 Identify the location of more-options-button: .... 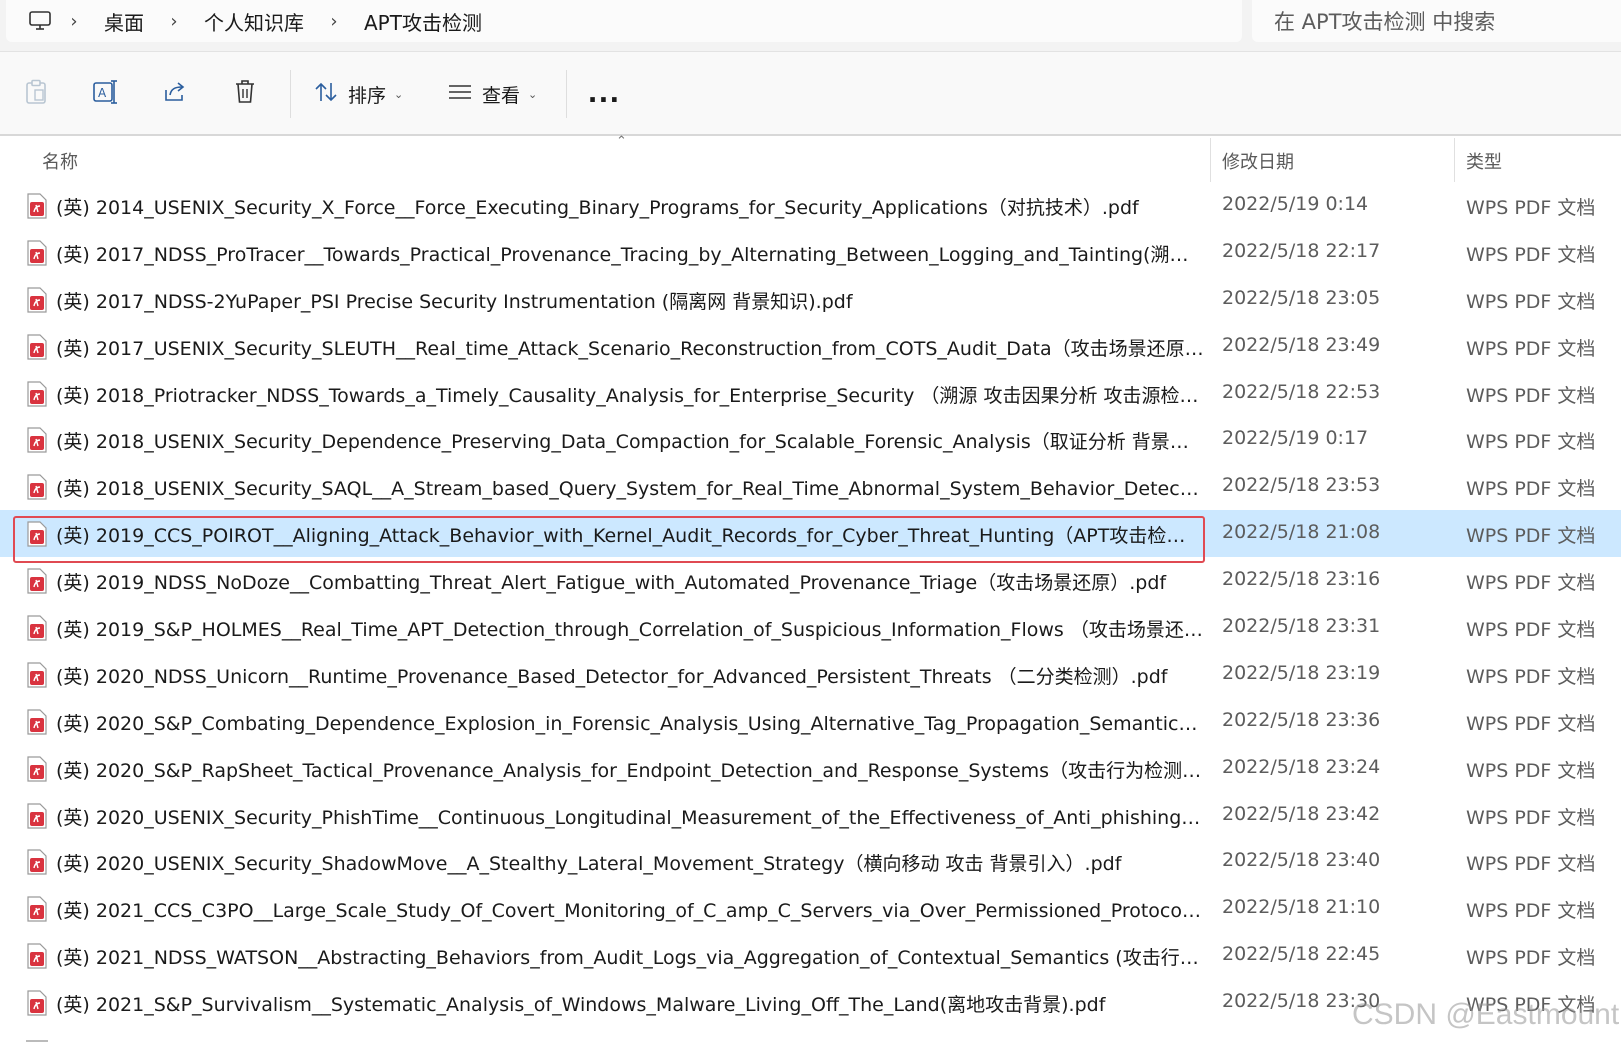
(604, 94).